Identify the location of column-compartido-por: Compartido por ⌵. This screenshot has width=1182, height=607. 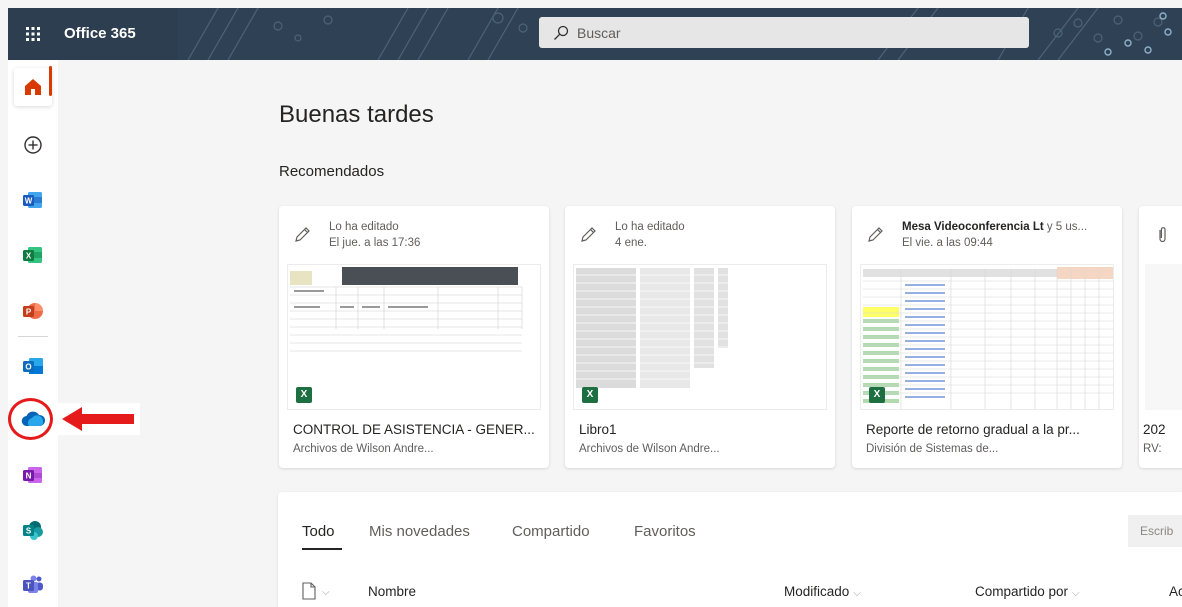
(1027, 591).